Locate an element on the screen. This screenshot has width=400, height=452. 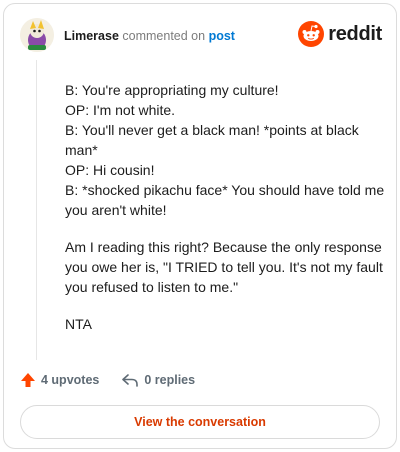
comment-line: B: You're appropriating my culture! is located at coordinates (172, 90).